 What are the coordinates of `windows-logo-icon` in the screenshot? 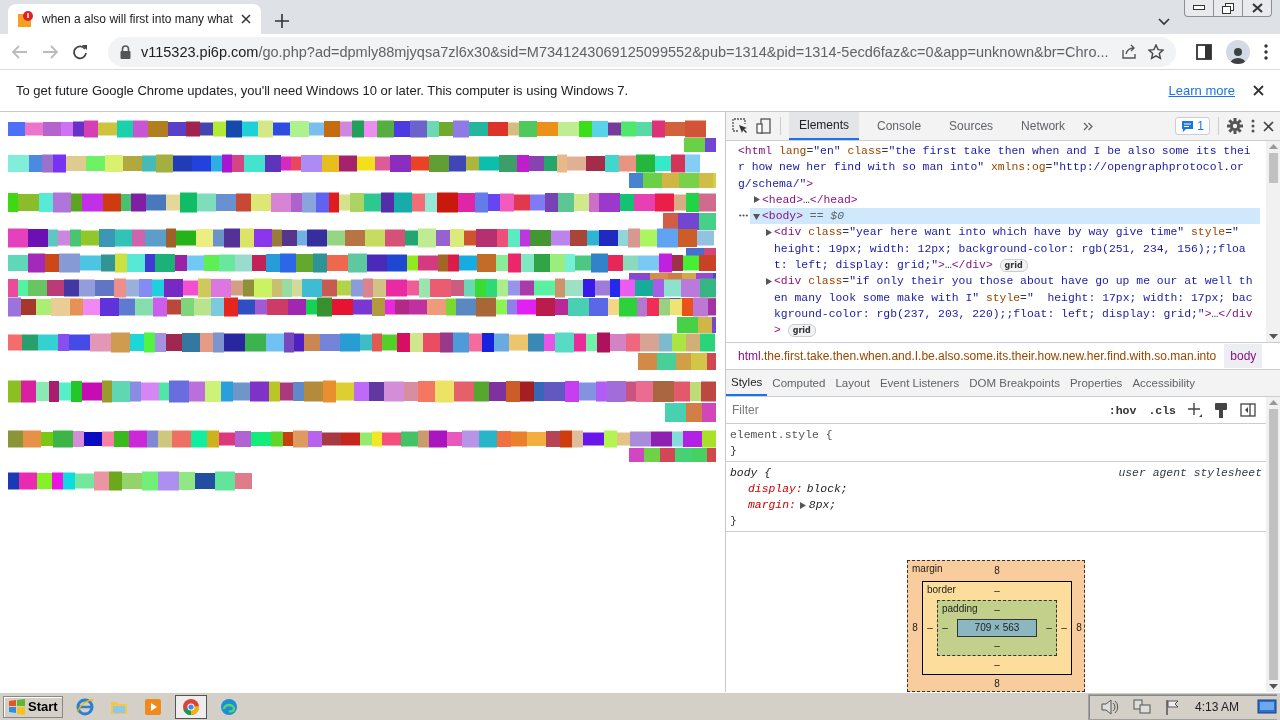 It's located at (17, 706).